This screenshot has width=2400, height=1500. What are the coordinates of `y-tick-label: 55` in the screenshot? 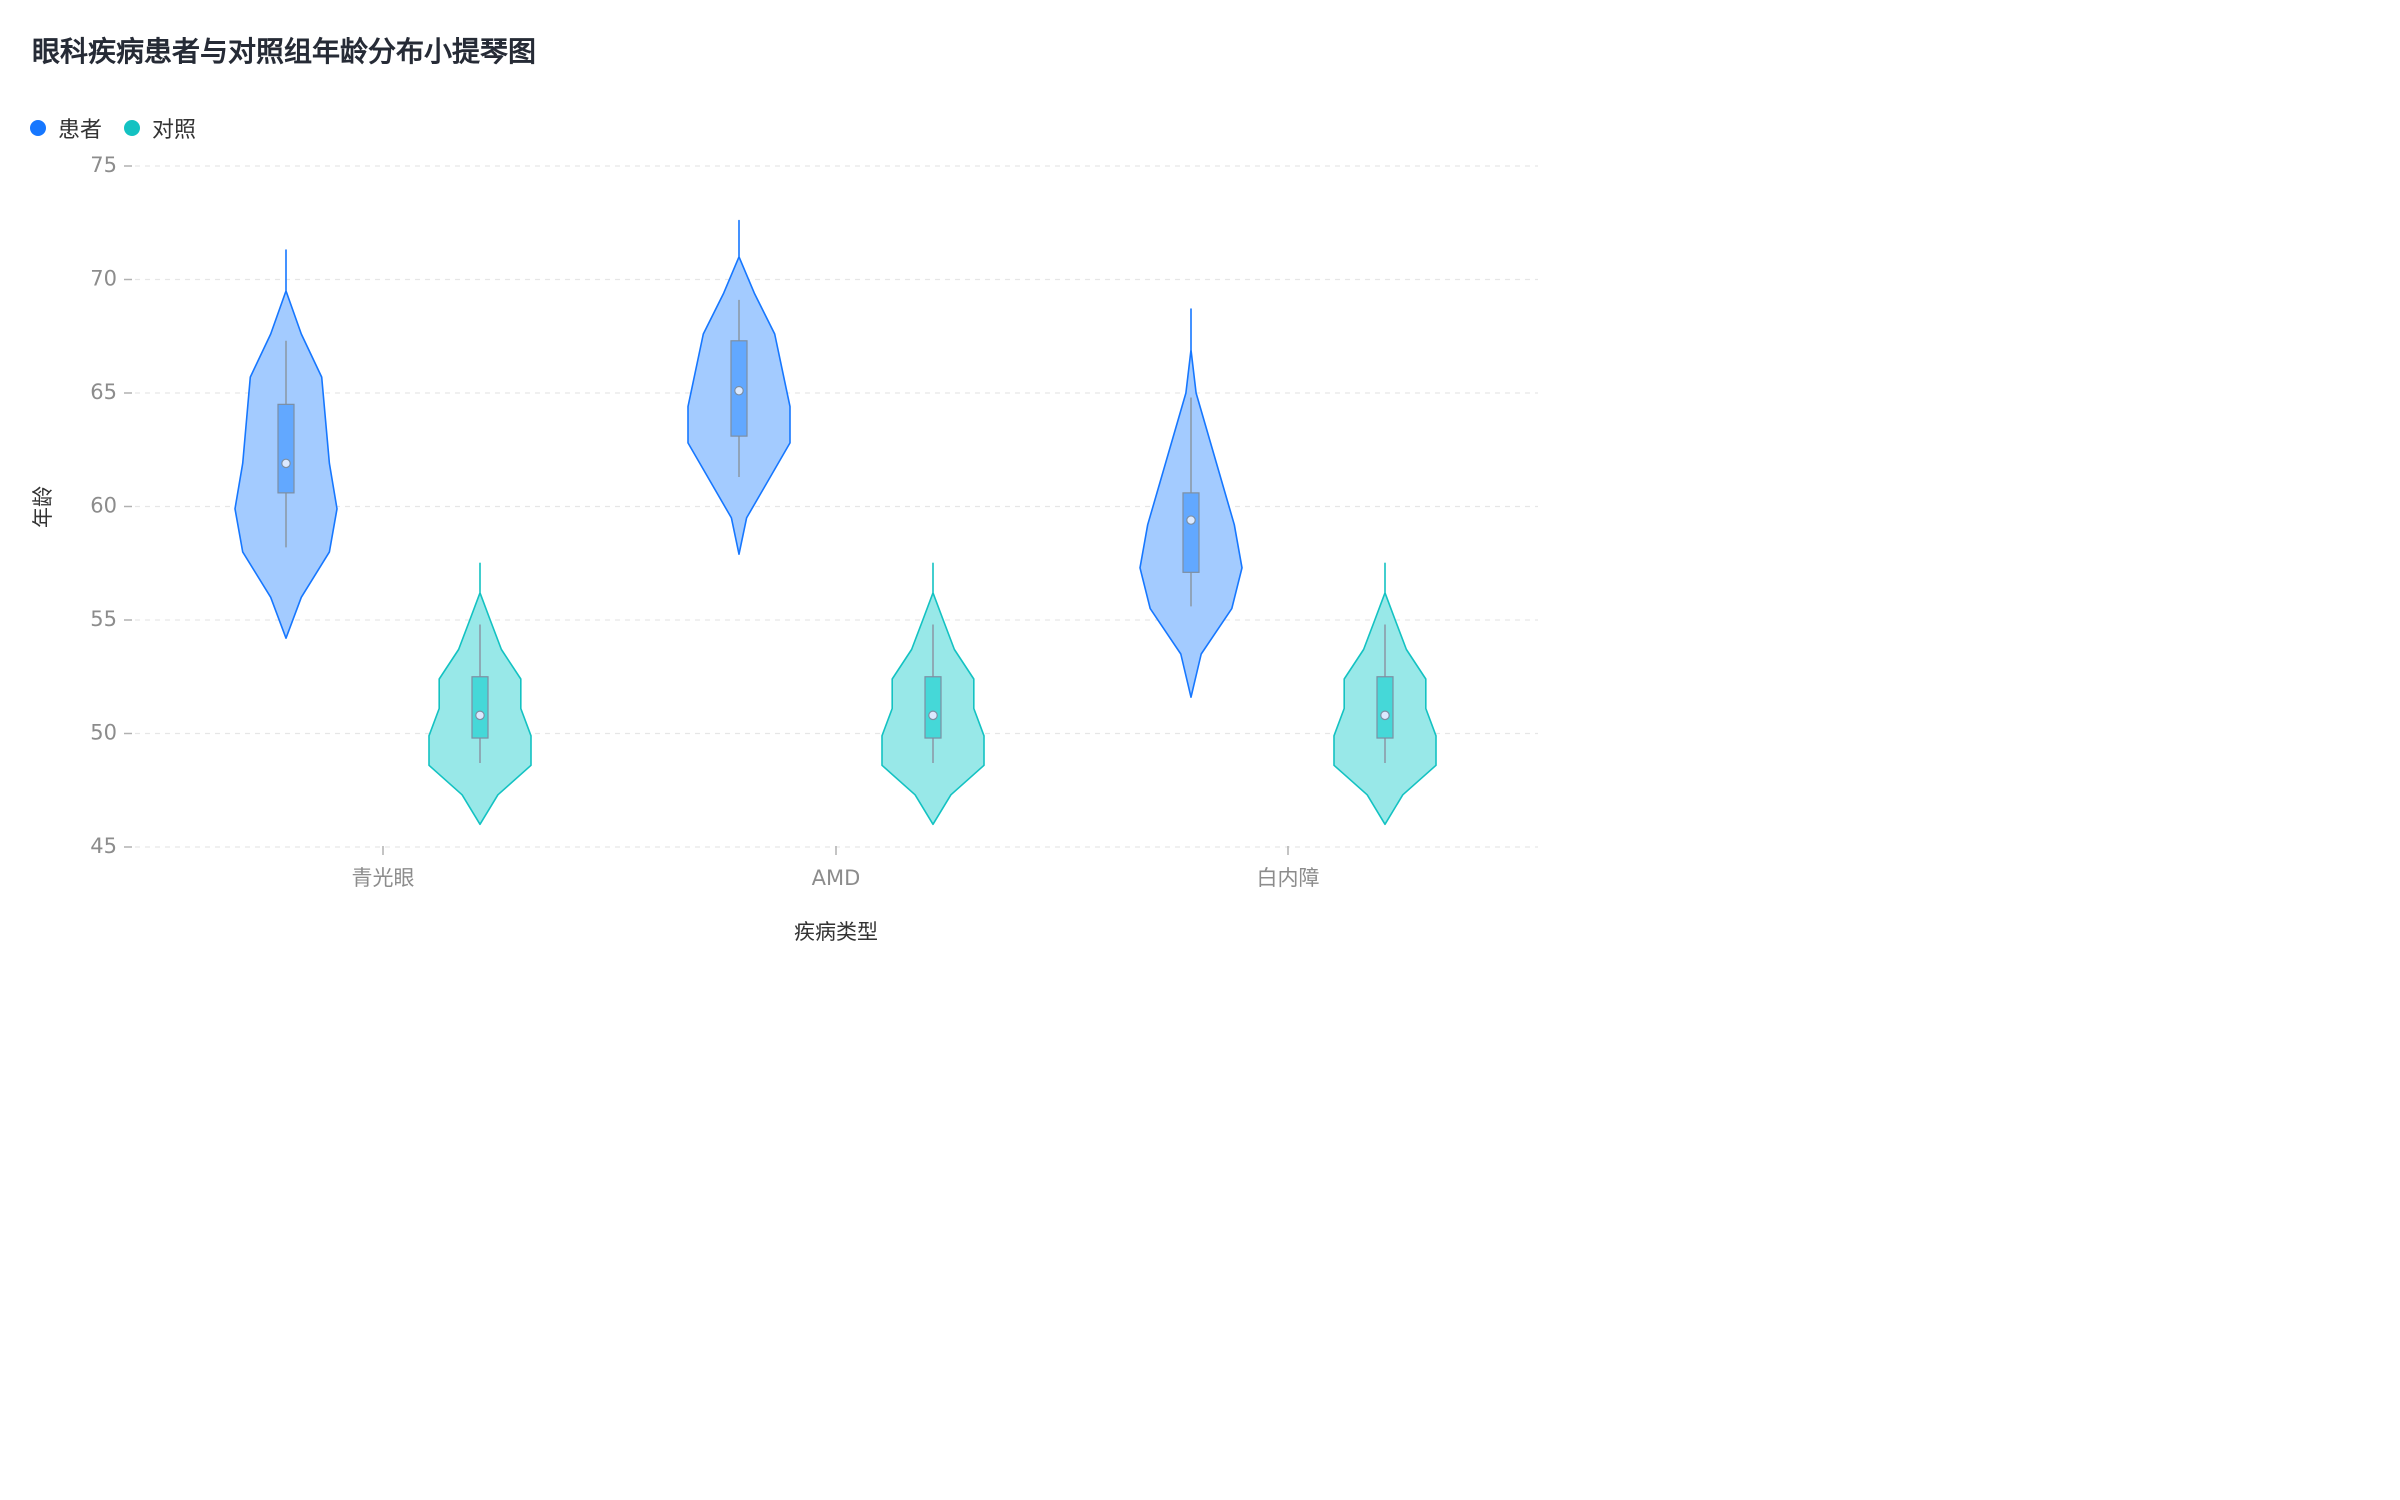 It's located at (103, 619).